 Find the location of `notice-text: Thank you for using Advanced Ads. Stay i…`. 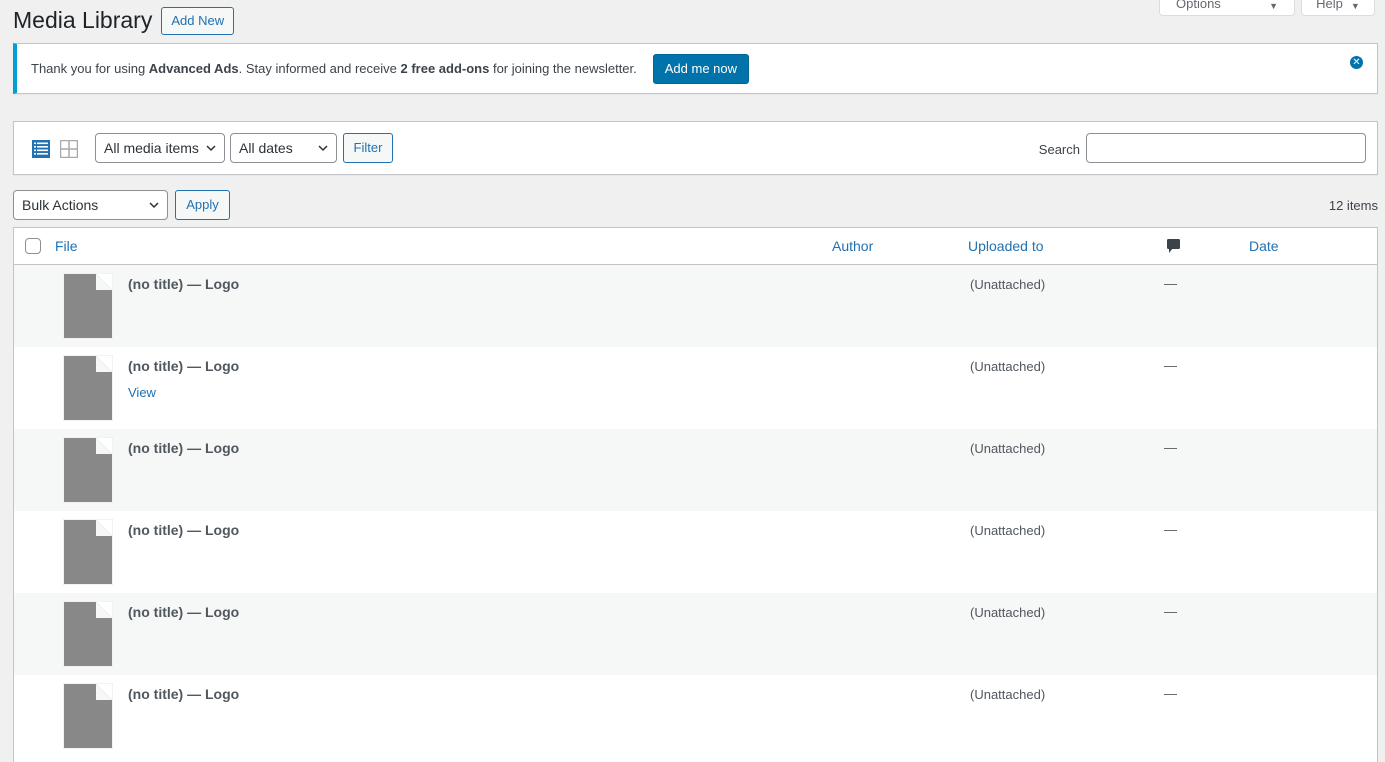

notice-text: Thank you for using Advanced Ads. Stay i… is located at coordinates (334, 68).